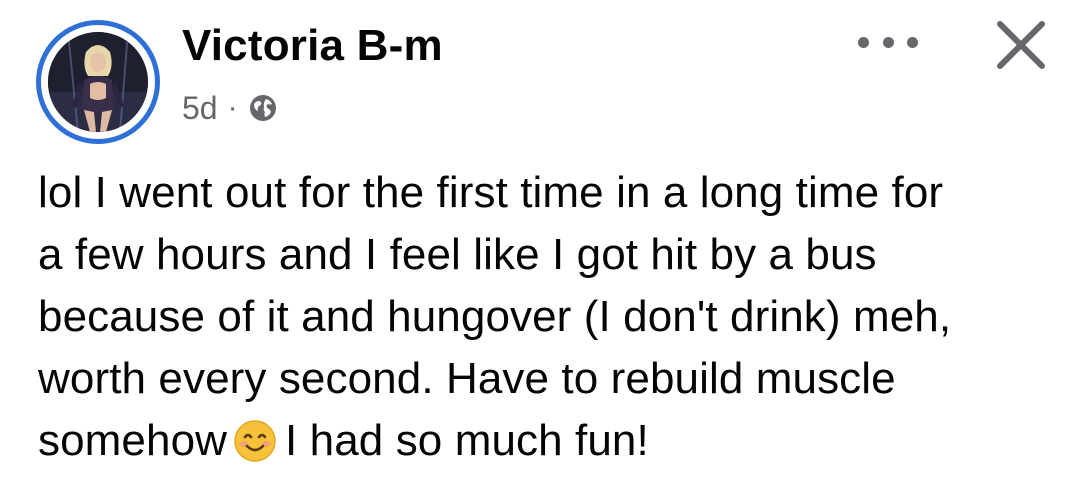 This screenshot has height=504, width=1080. I want to click on close-icon, so click(1021, 45).